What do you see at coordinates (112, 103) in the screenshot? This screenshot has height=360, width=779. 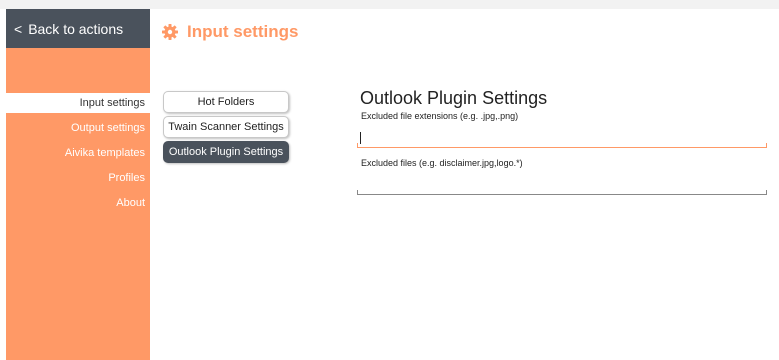 I see `sidebar-item-label: Input settings` at bounding box center [112, 103].